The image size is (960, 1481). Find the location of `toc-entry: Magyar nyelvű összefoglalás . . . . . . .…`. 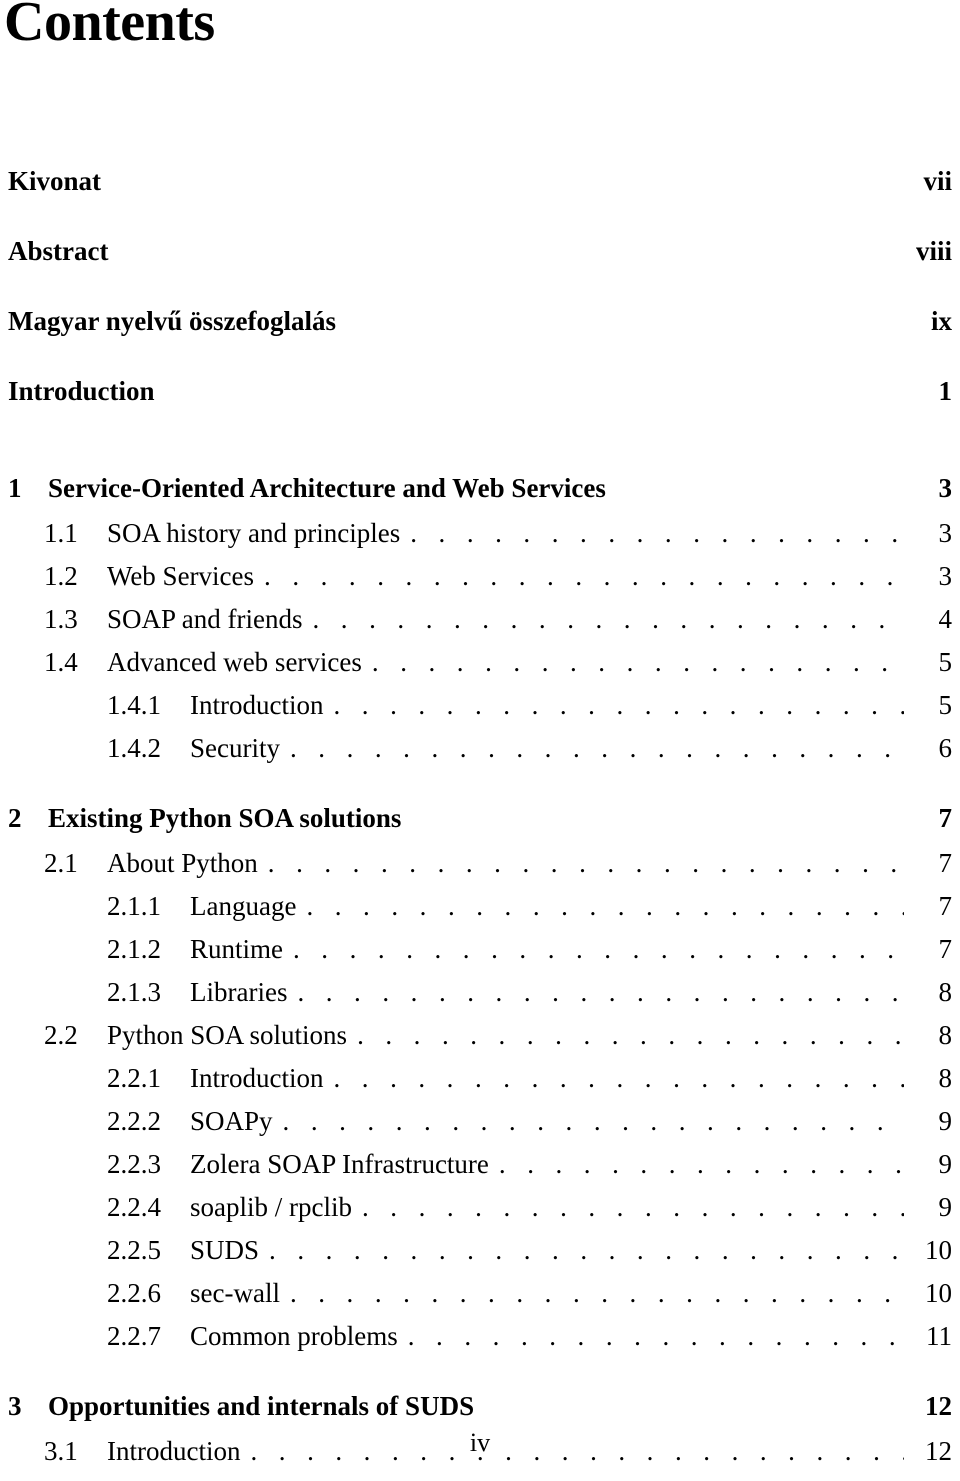

toc-entry: Magyar nyelvű összefoglalás . . . . . . .… is located at coordinates (480, 343).